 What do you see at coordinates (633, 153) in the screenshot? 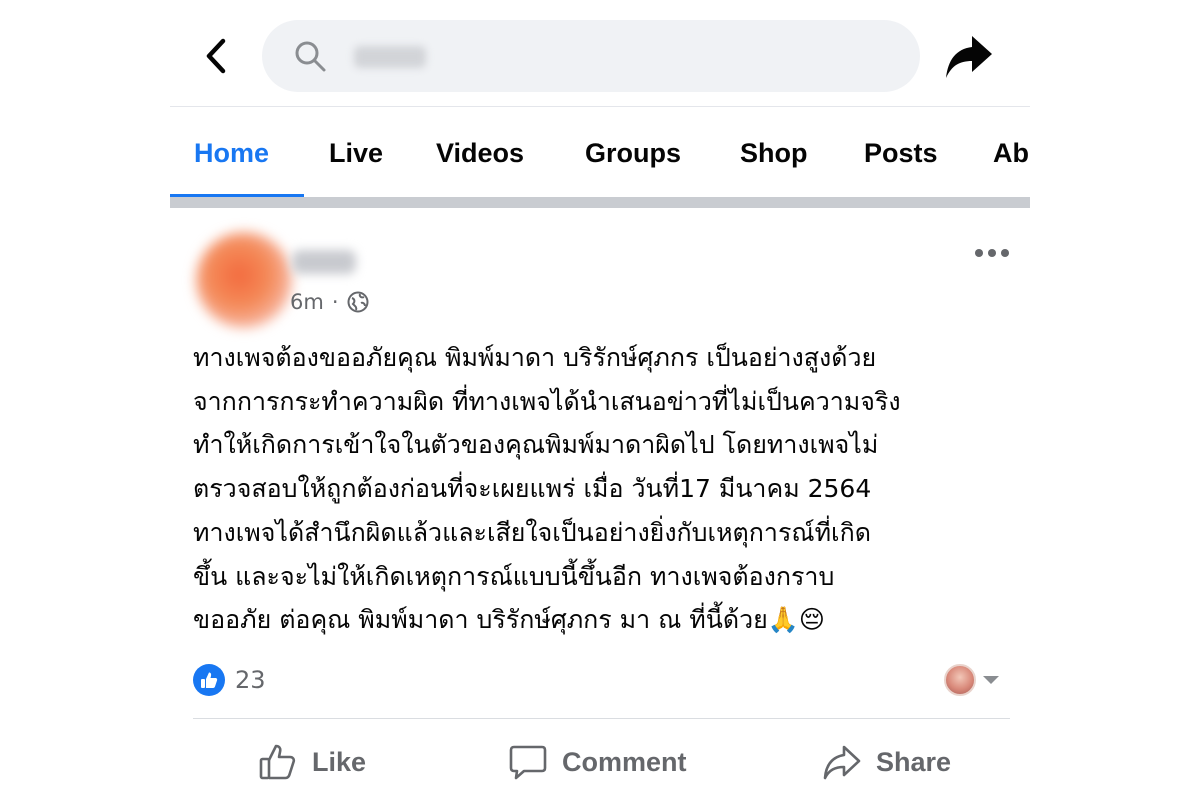
I see `tab-groups: Groups` at bounding box center [633, 153].